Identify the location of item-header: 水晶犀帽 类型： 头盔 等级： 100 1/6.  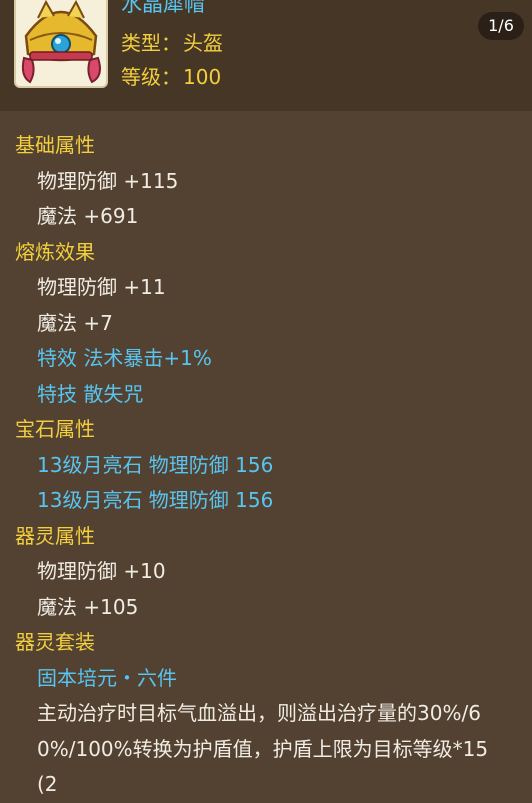
(266, 55).